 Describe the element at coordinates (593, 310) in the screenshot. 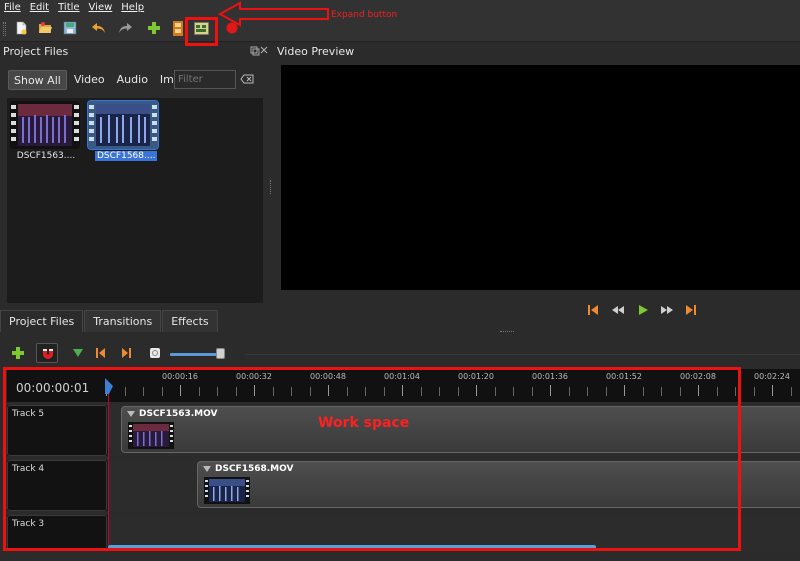

I see `jump-start-icon` at that location.